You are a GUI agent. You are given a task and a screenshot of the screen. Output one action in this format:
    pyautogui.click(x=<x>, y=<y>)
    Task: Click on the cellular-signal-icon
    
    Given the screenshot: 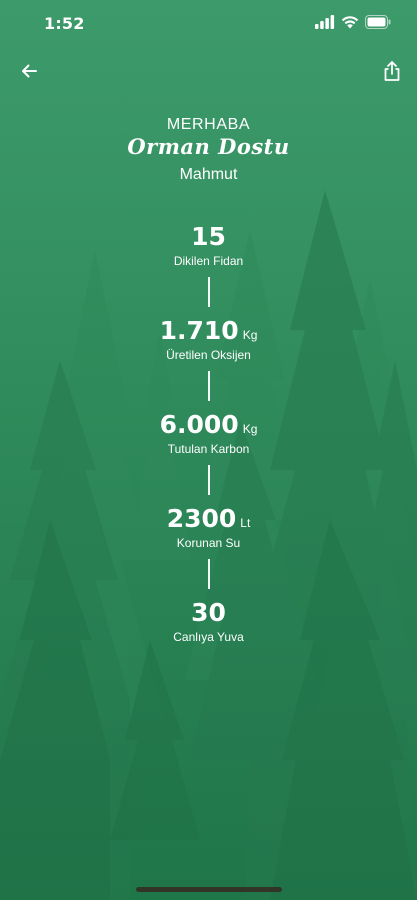 What is the action you would take?
    pyautogui.click(x=325, y=22)
    